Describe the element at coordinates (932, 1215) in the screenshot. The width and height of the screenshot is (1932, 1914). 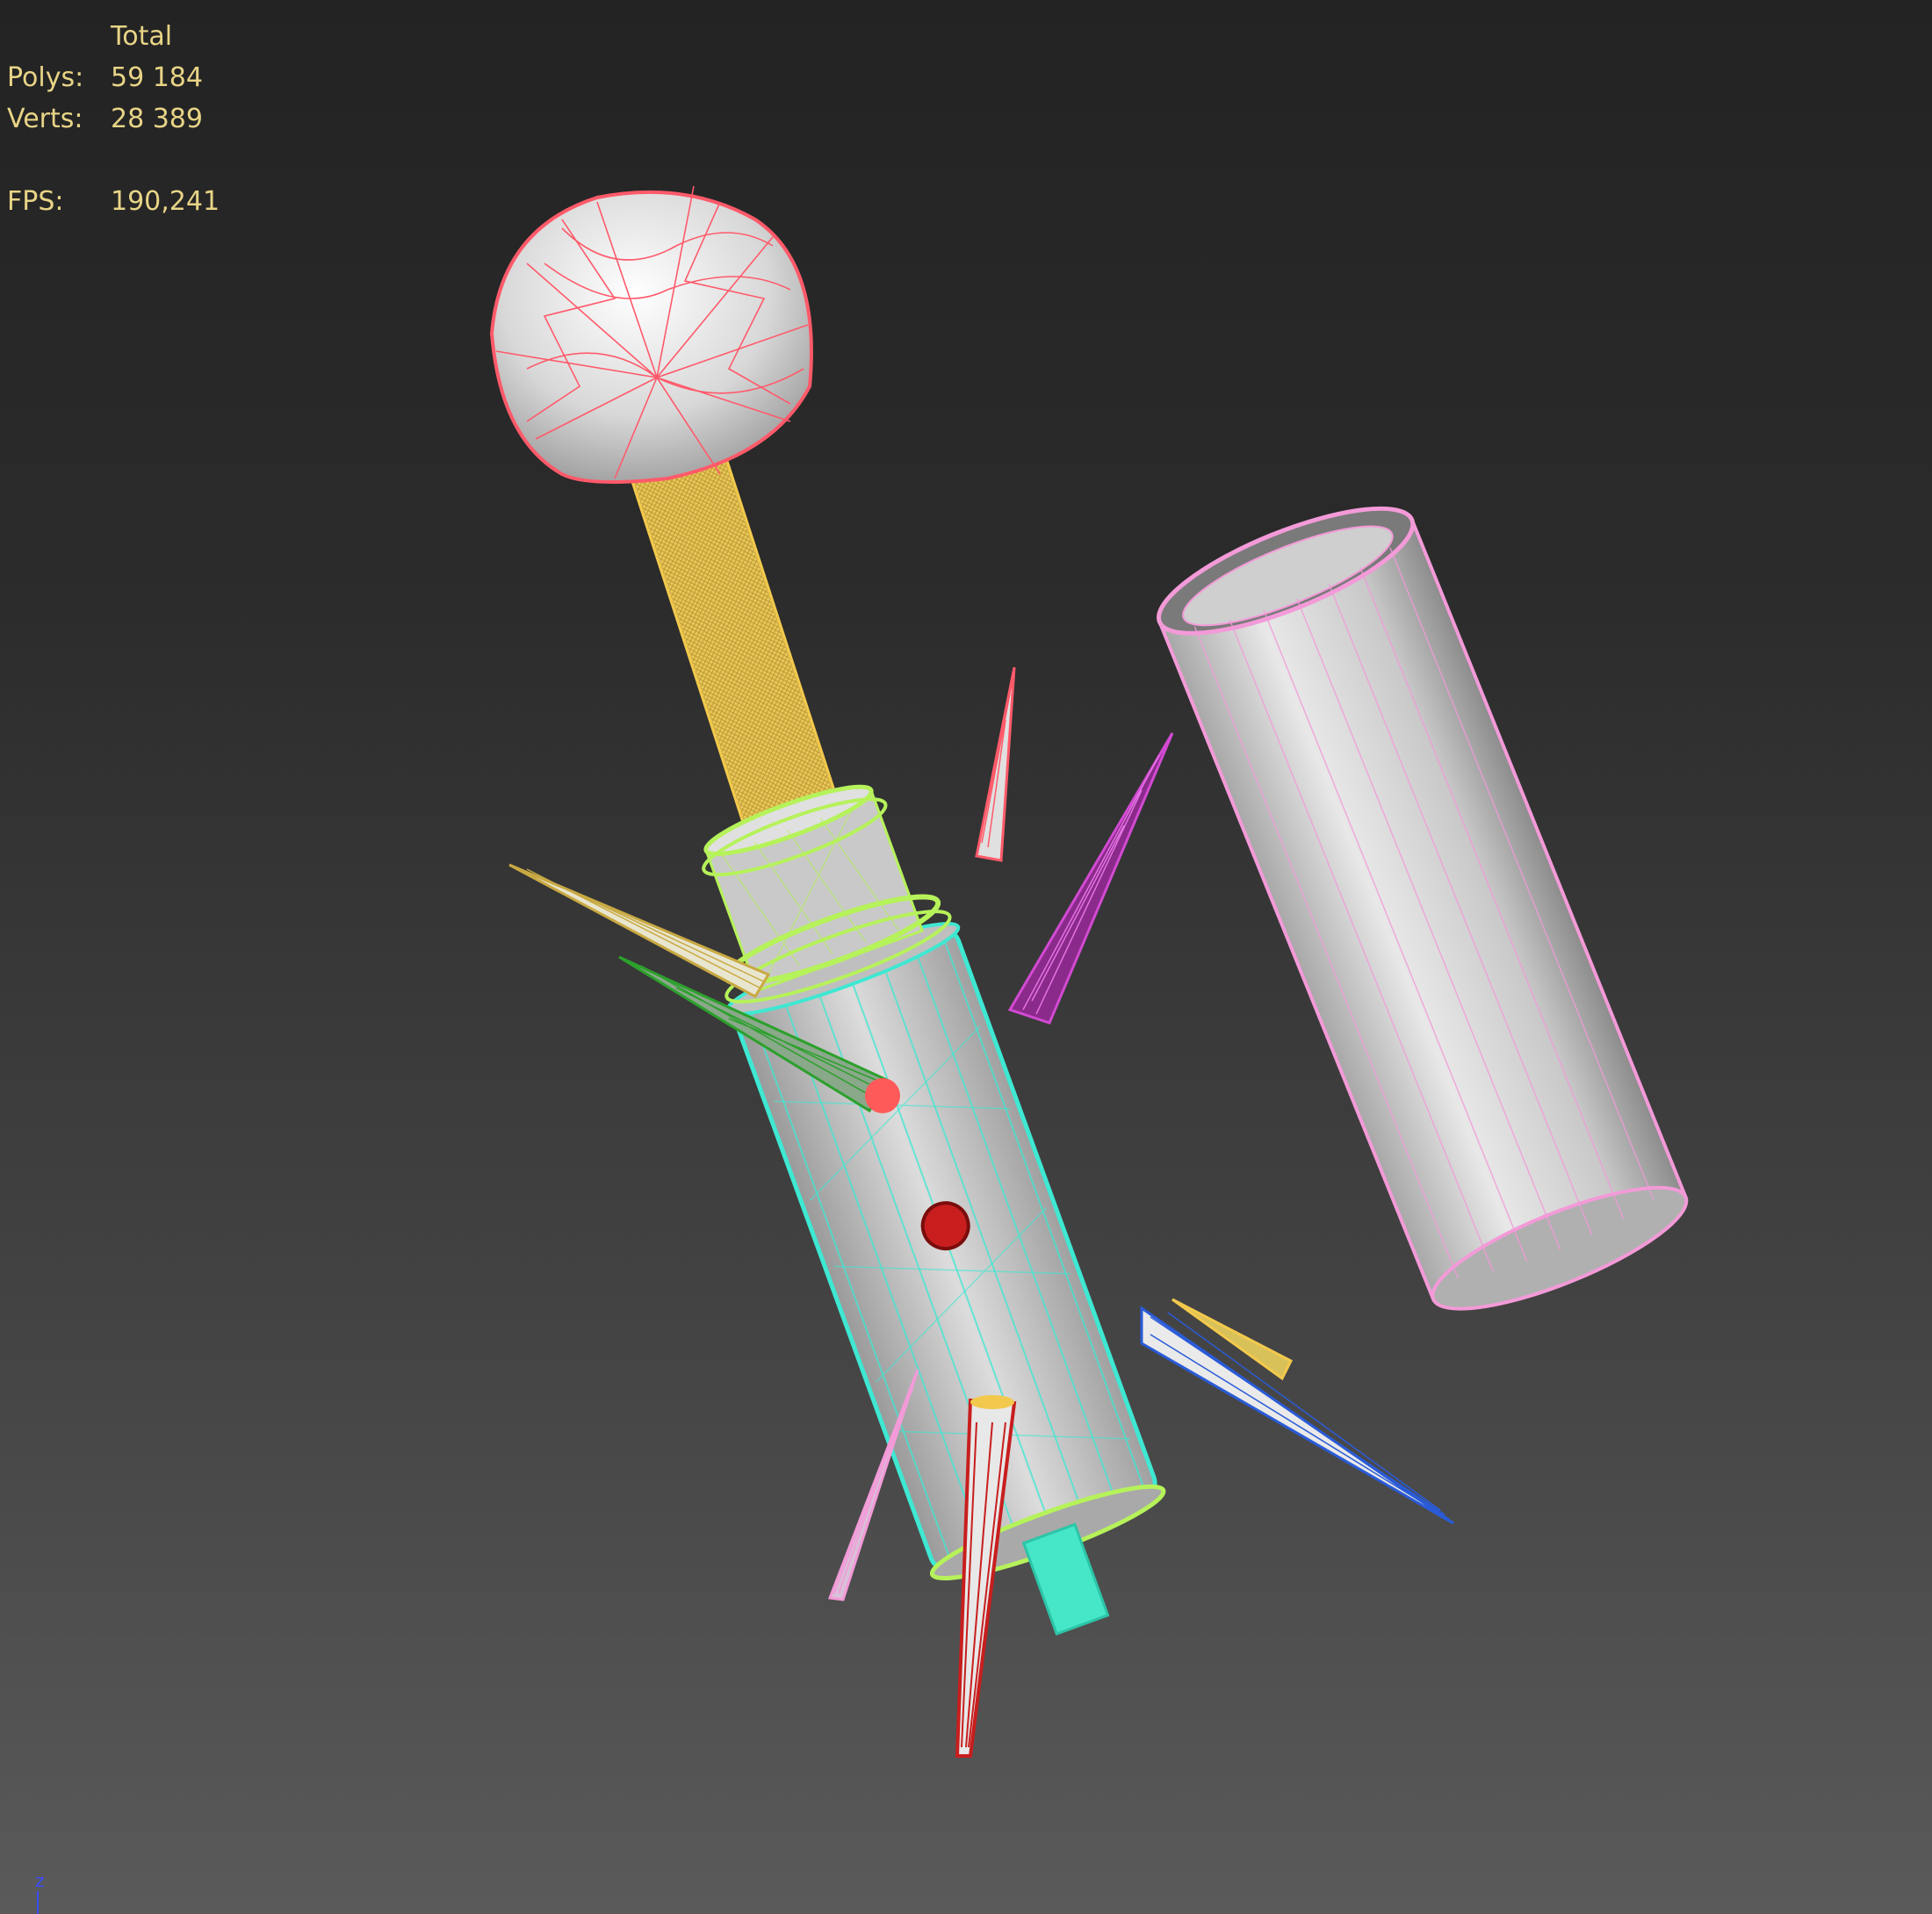
I see `main-body-mesh` at that location.